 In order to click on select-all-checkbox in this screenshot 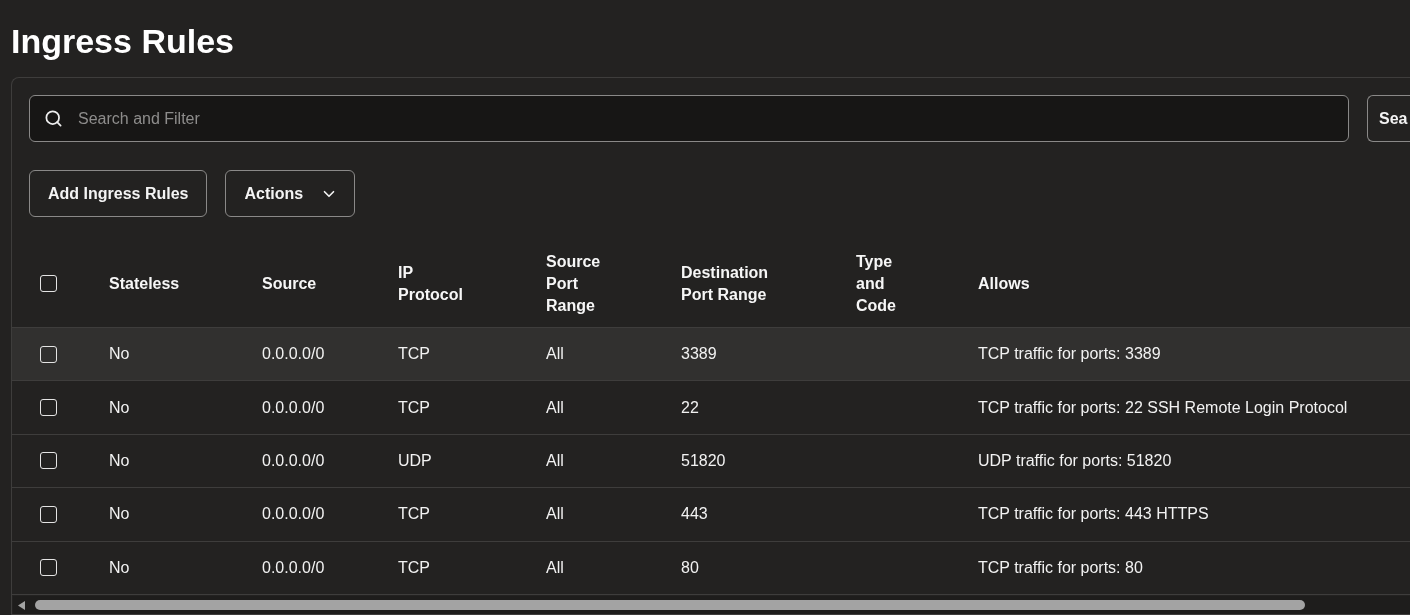, I will do `click(48, 283)`.